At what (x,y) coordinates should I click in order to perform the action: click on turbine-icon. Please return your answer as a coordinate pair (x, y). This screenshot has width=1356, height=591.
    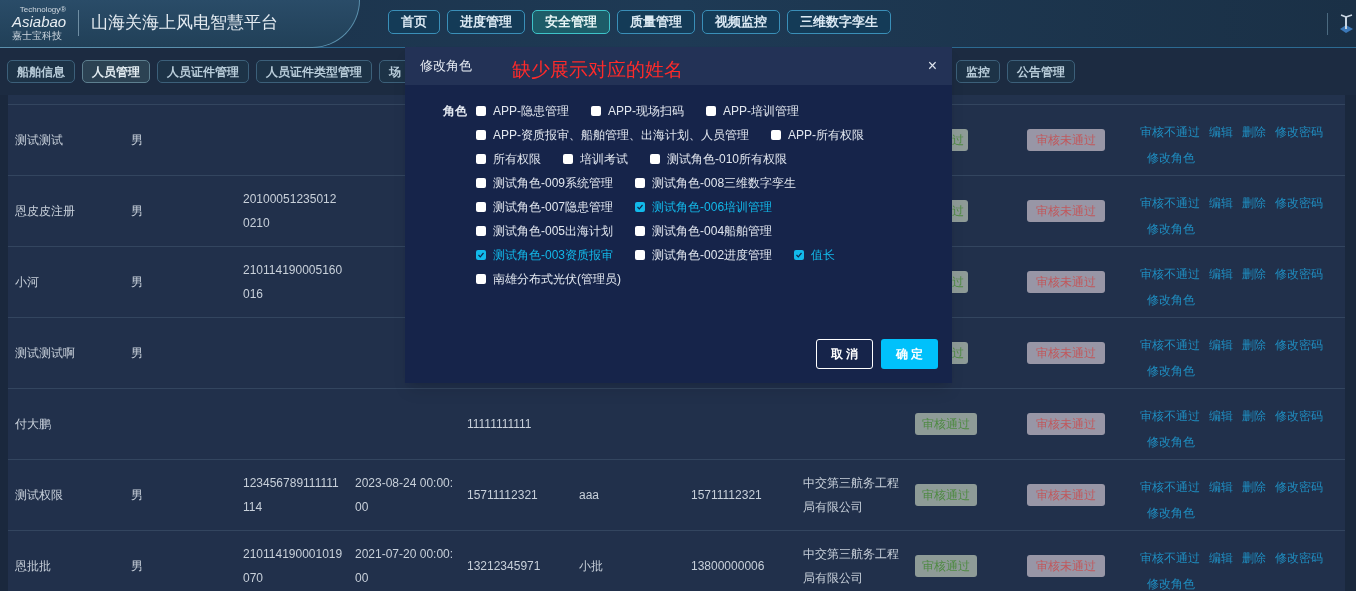
    Looking at the image, I should click on (1346, 23).